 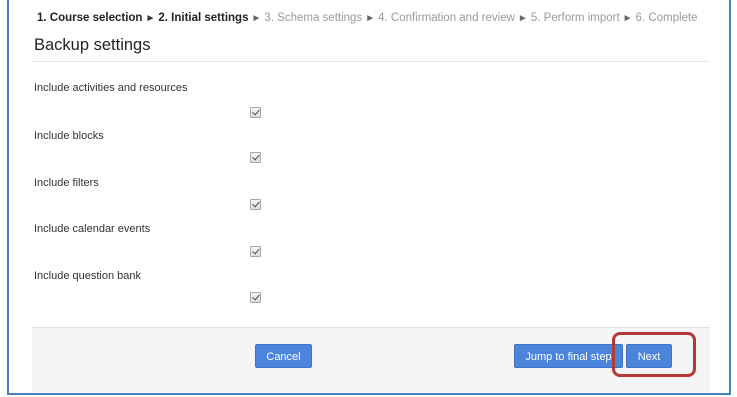 What do you see at coordinates (649, 356) in the screenshot?
I see `next-button: Next` at bounding box center [649, 356].